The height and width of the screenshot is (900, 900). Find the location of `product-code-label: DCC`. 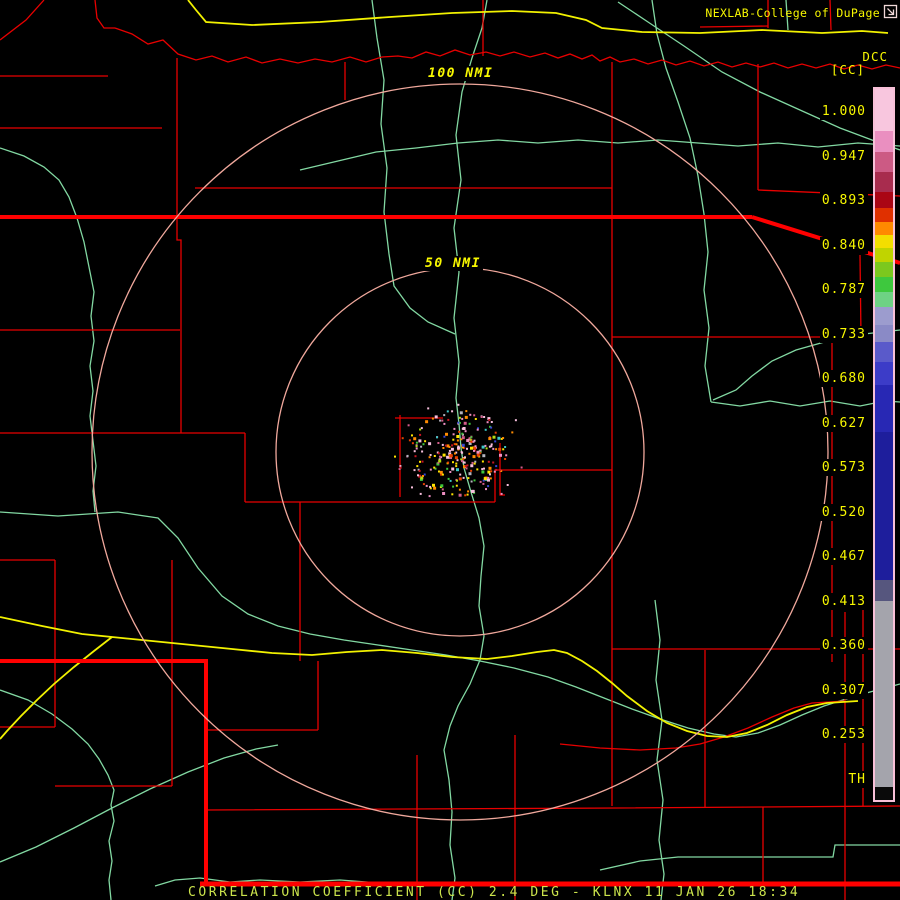

product-code-label: DCC is located at coordinates (875, 56).